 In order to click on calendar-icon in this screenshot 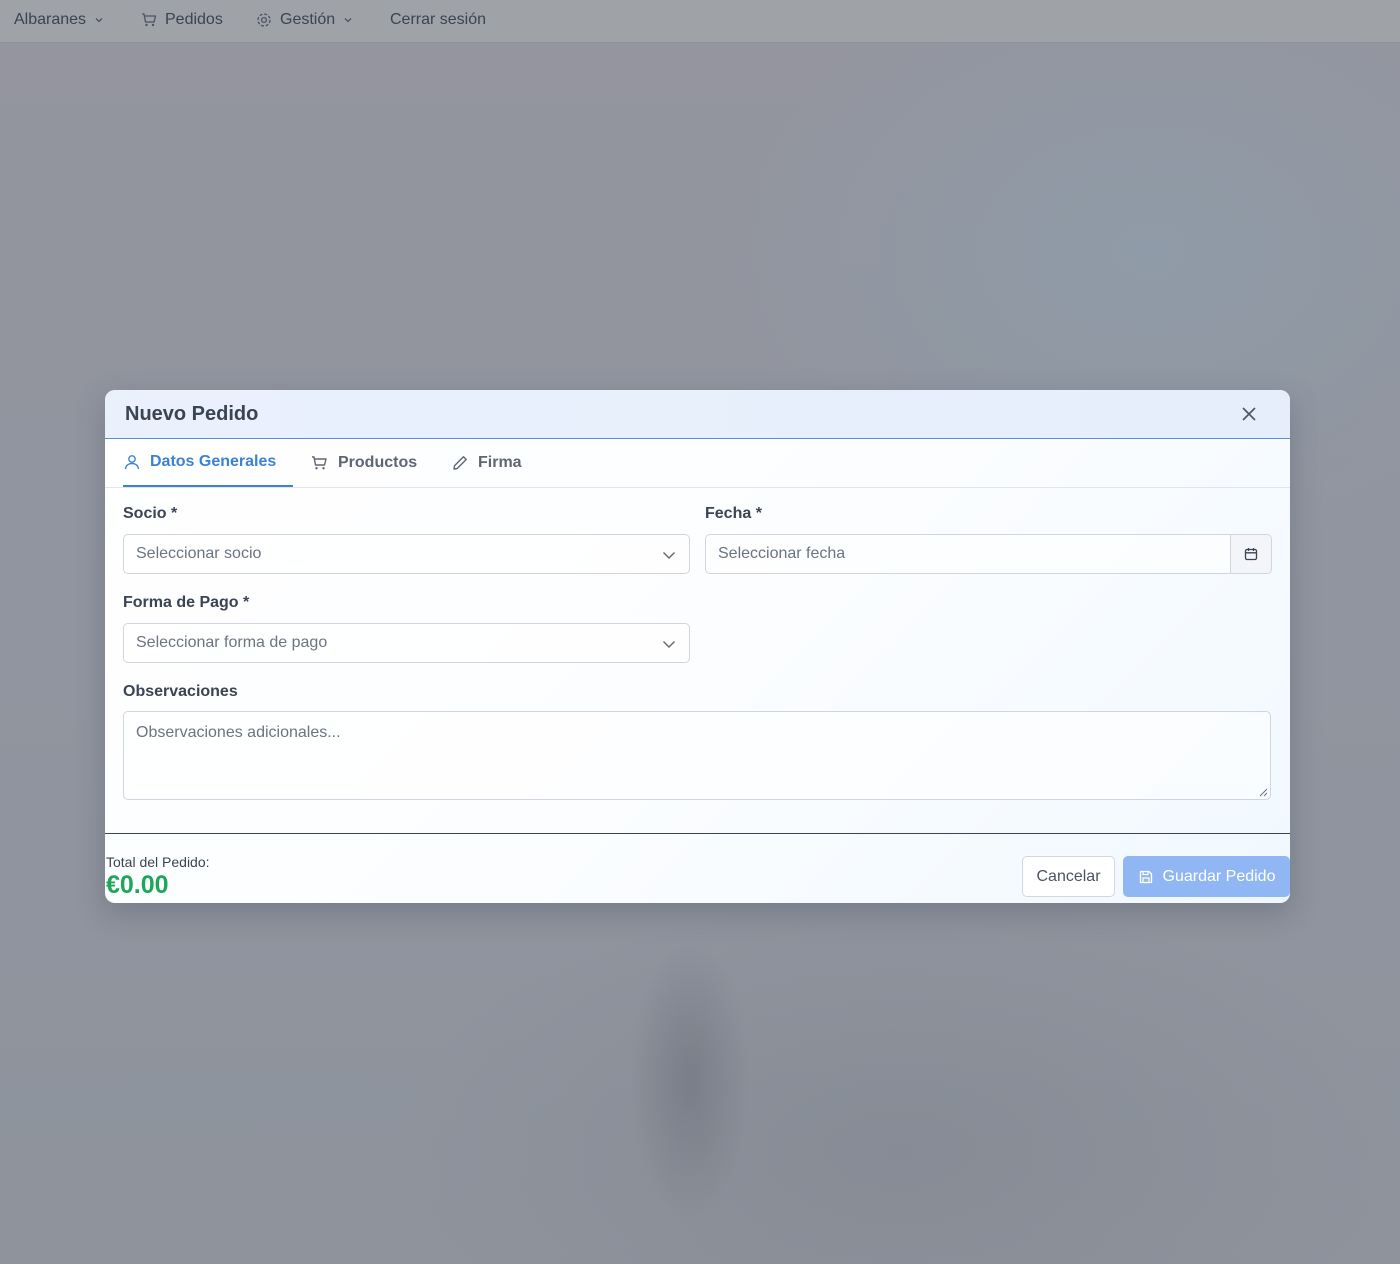, I will do `click(1251, 554)`.